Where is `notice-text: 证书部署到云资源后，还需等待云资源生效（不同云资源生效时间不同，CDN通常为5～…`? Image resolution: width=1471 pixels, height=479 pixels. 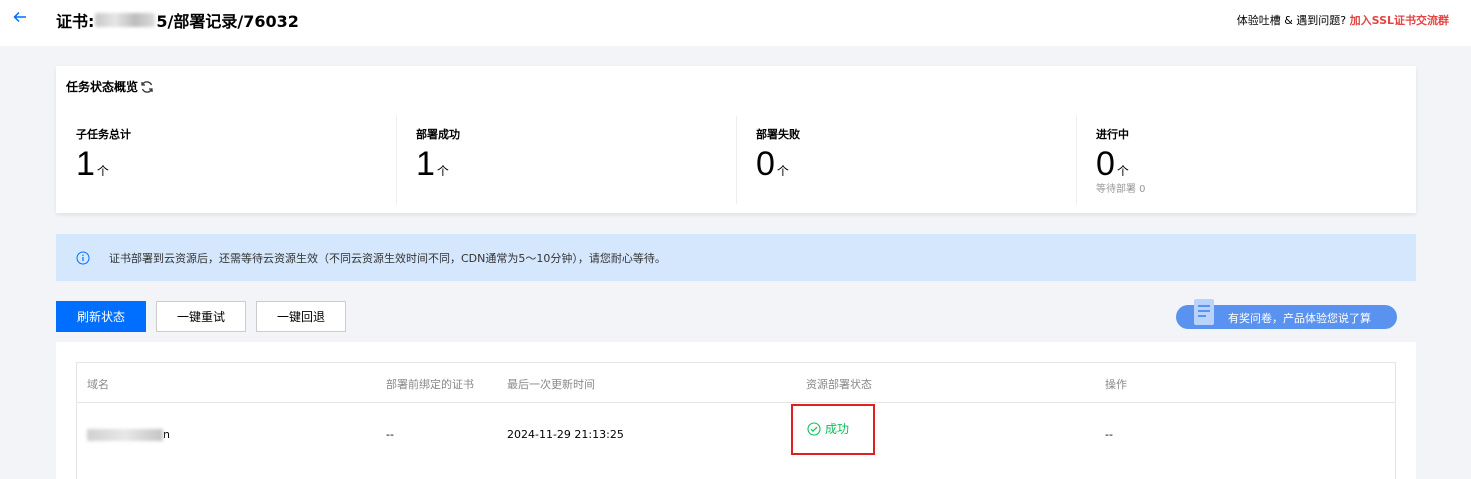 notice-text: 证书部署到云资源后，还需等待云资源生效（不同云资源生效时间不同，CDN通常为5～… is located at coordinates (387, 258).